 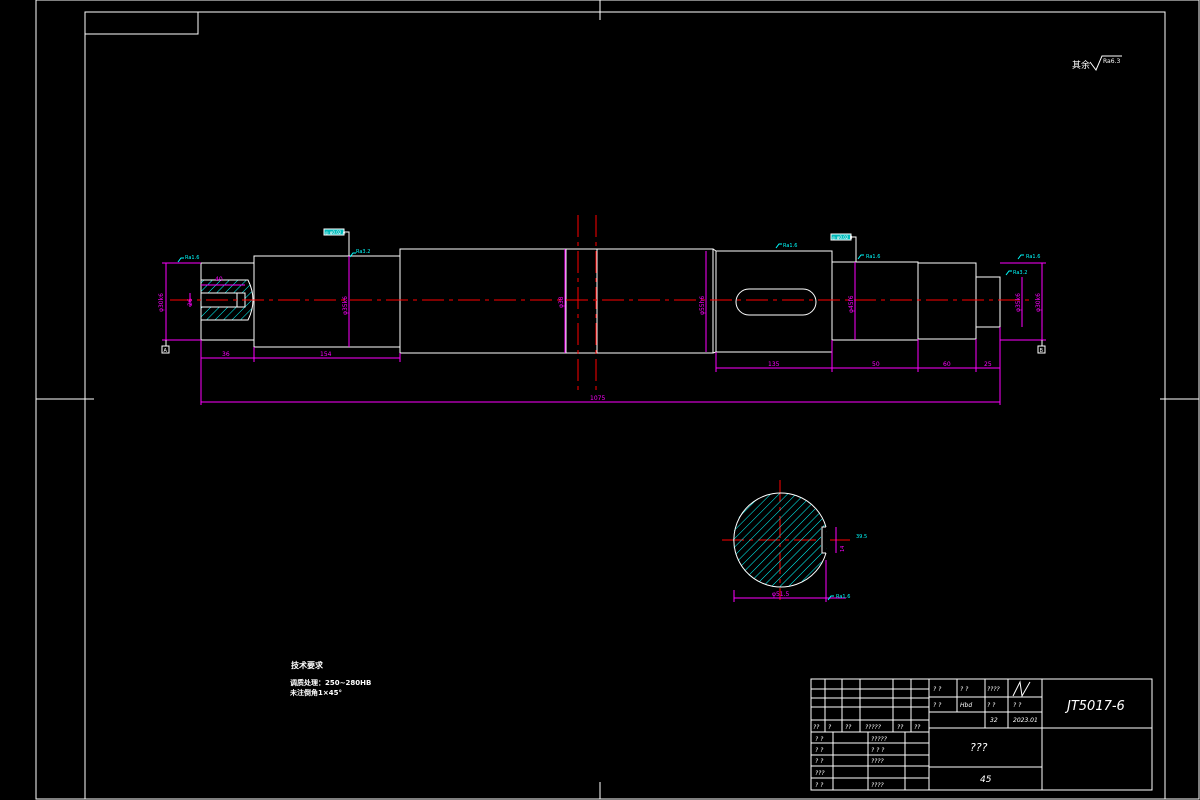 I want to click on roughness-mark-3: Ra1.6, so click(x=790, y=246).